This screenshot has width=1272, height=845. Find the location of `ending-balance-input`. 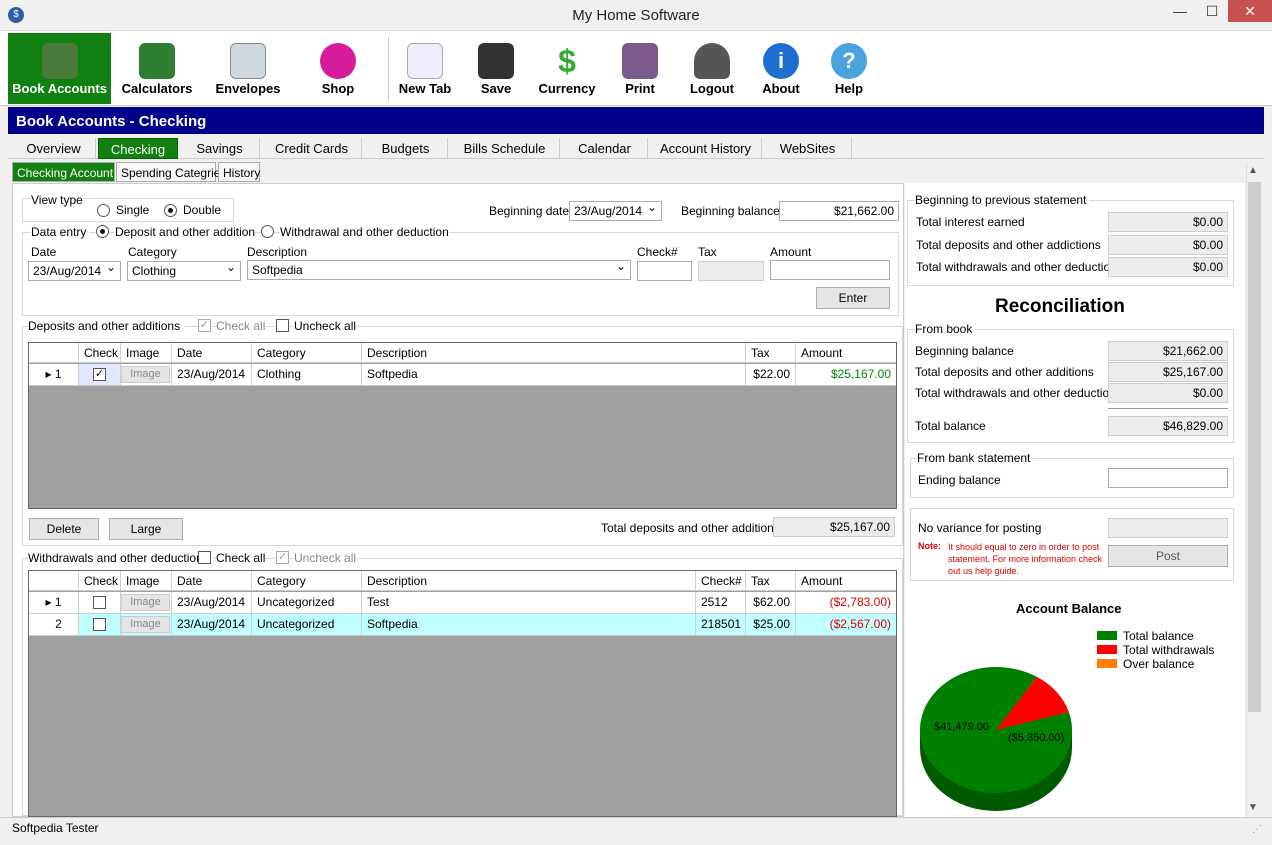

ending-balance-input is located at coordinates (1168, 478).